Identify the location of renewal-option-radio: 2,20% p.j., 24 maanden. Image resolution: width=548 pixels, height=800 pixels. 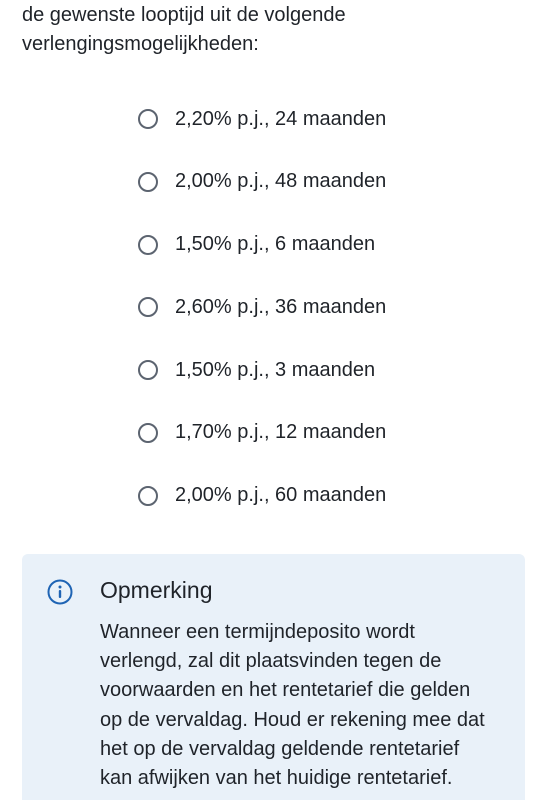
(328, 119).